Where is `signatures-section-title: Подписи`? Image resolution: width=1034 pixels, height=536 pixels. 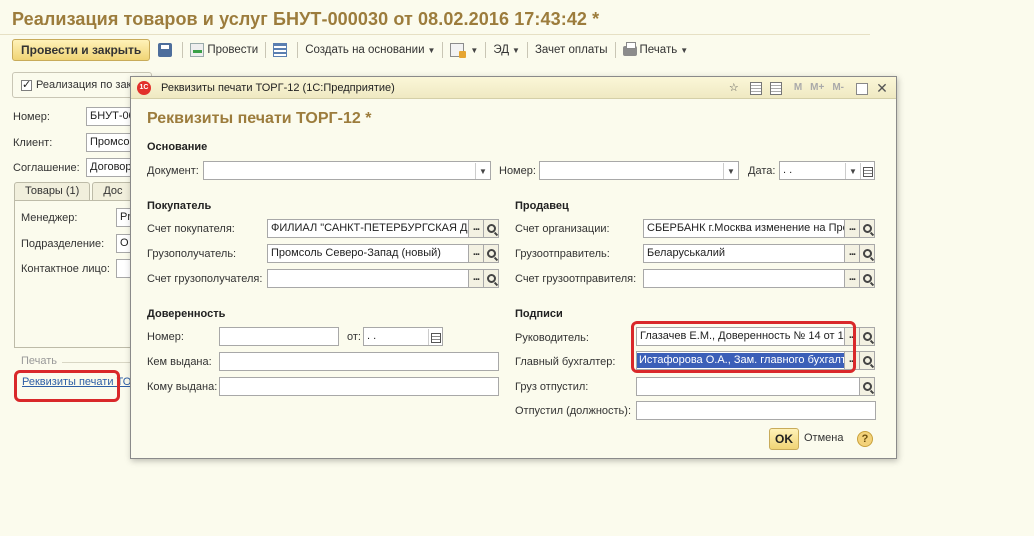
signatures-section-title: Подписи is located at coordinates (539, 314).